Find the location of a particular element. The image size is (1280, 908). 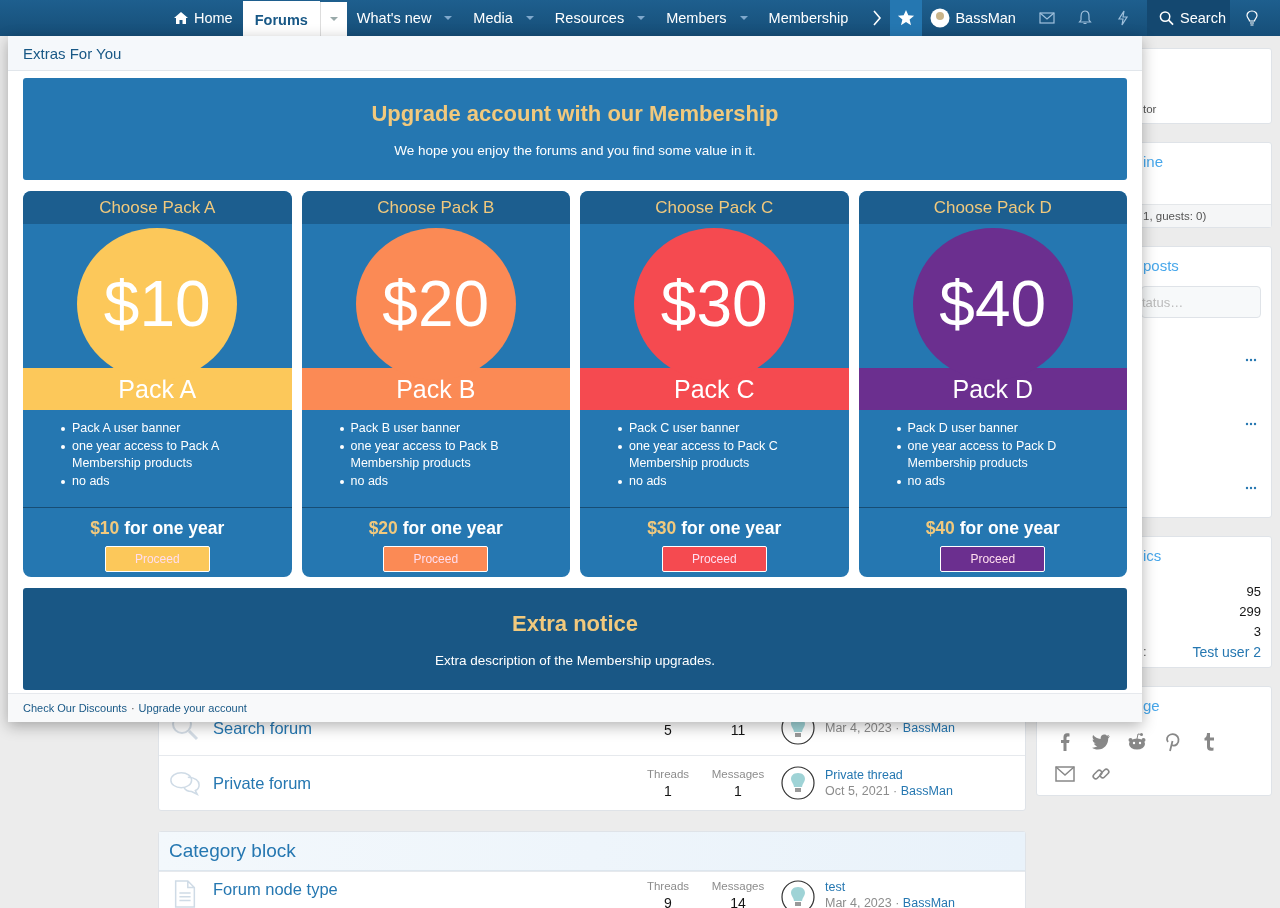

notice-title: Extra notice is located at coordinates (575, 623).